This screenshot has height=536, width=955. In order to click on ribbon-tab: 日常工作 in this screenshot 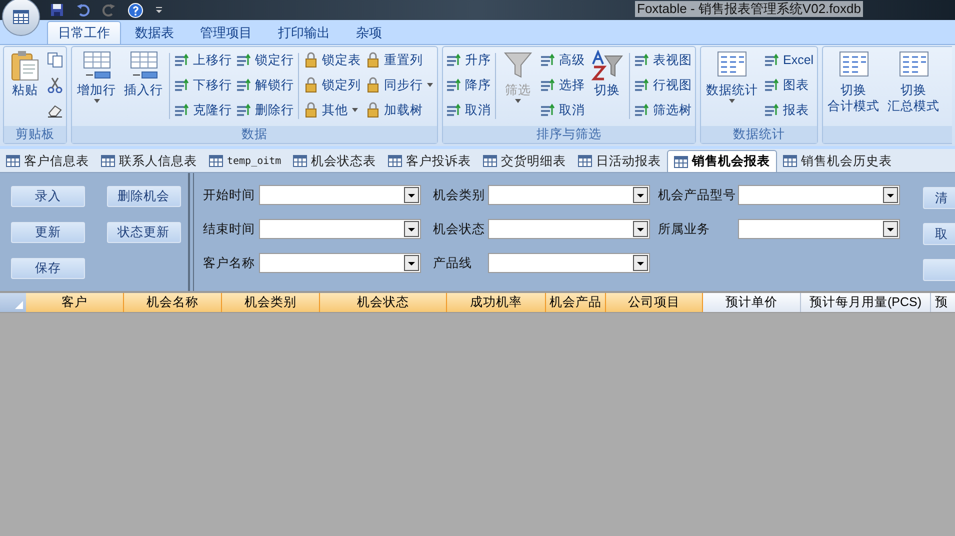, I will do `click(84, 32)`.